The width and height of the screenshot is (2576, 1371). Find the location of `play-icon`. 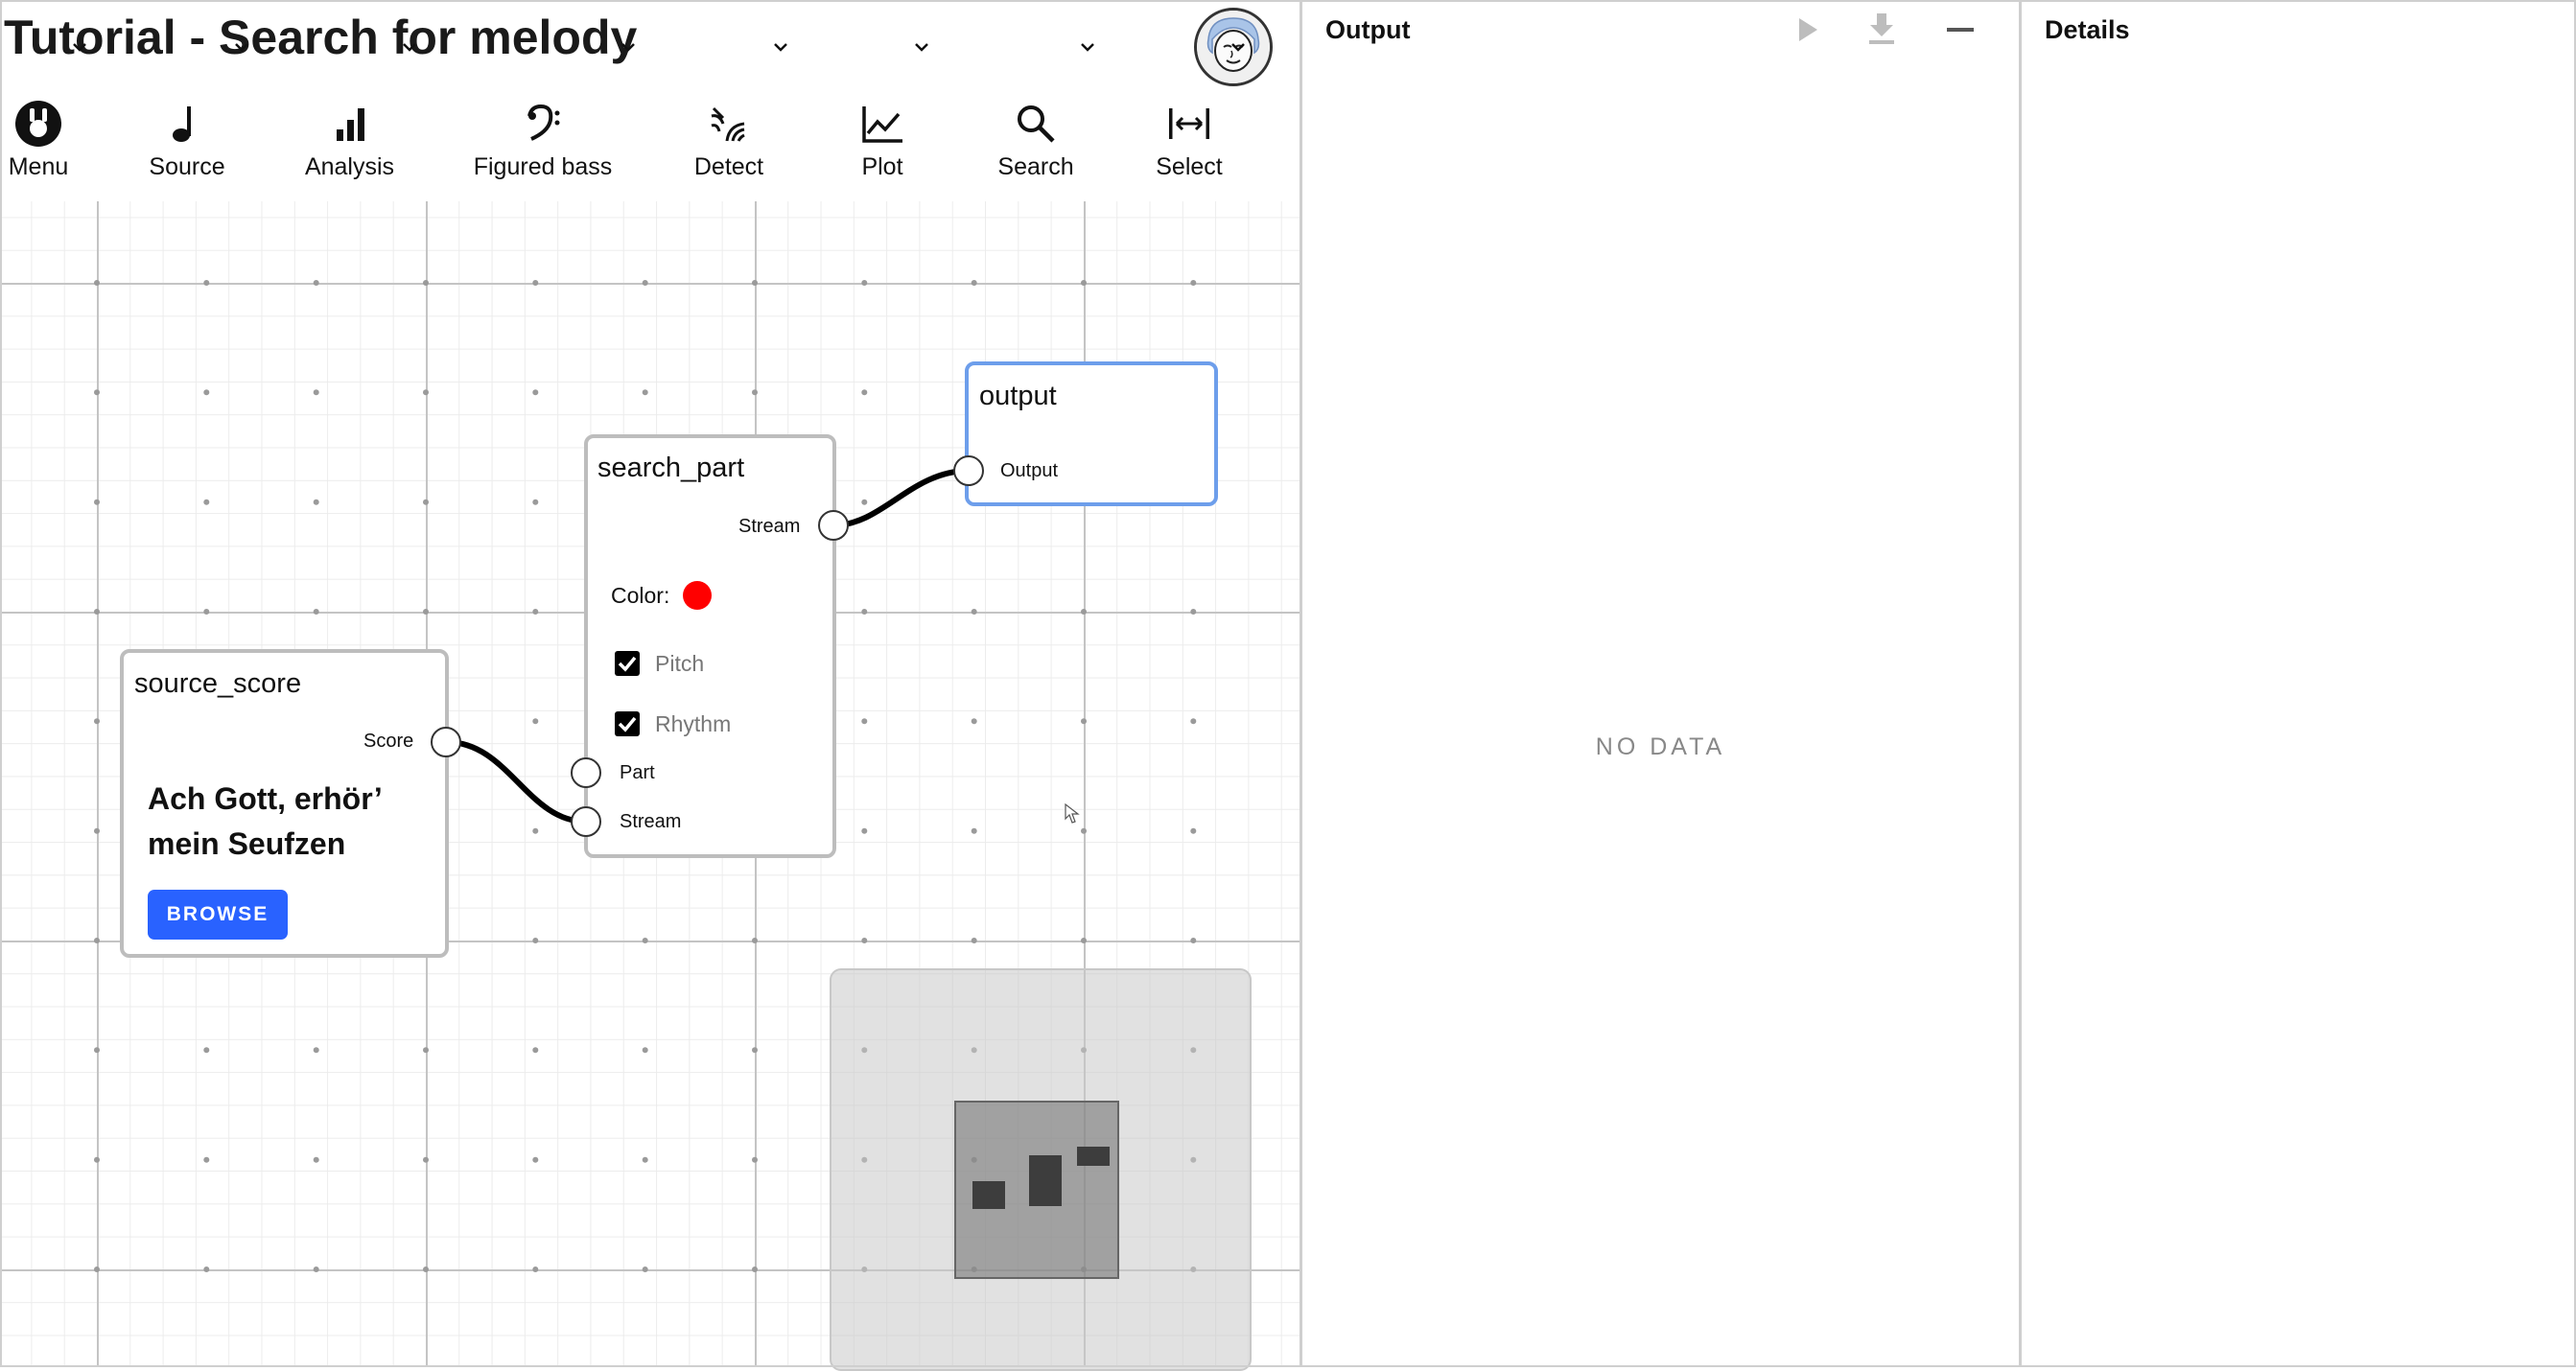

play-icon is located at coordinates (1806, 29).